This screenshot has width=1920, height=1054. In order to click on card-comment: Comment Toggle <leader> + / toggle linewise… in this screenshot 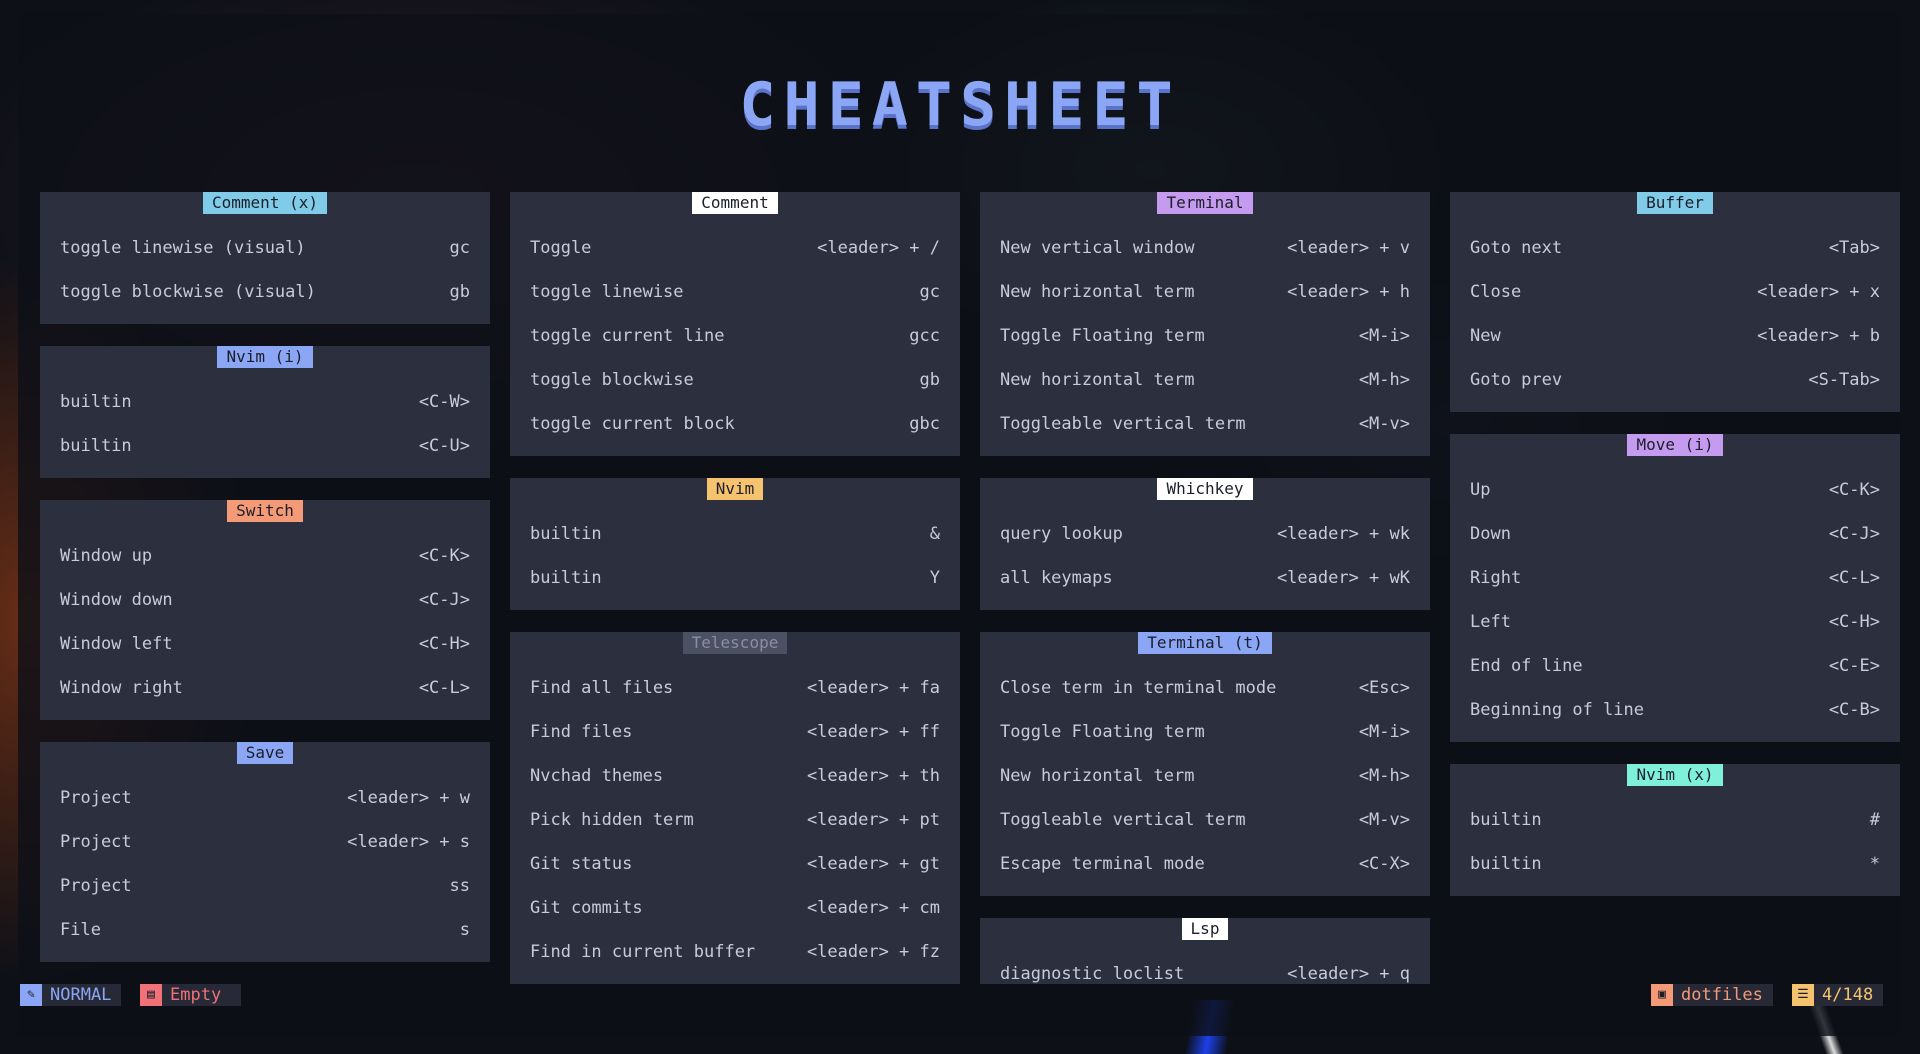, I will do `click(735, 324)`.